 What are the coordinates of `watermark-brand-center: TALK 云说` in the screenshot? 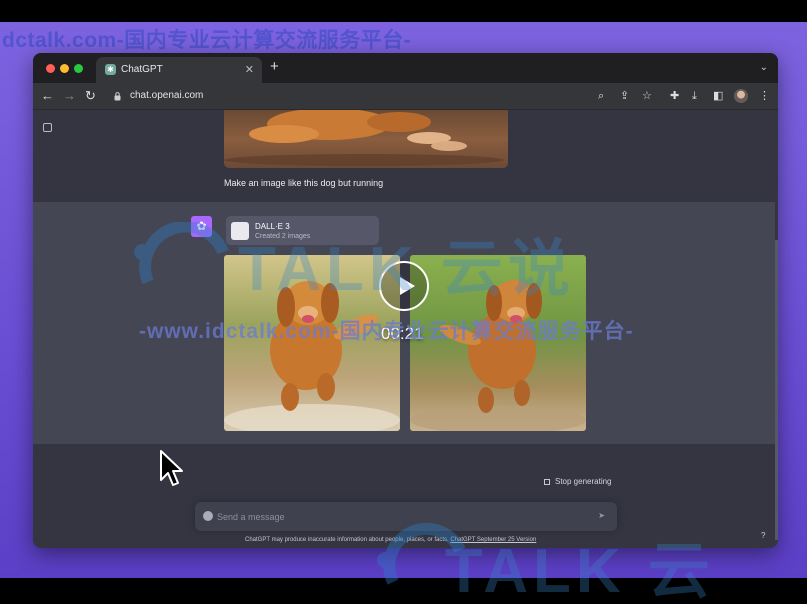 It's located at (406, 269).